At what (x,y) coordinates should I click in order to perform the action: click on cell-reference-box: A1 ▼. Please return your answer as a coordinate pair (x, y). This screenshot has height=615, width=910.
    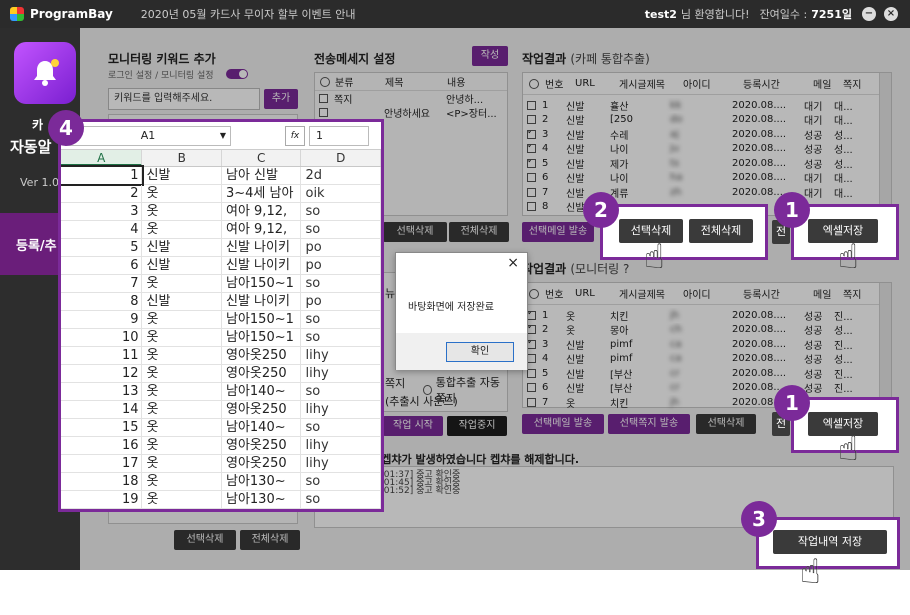
    Looking at the image, I should click on (148, 135).